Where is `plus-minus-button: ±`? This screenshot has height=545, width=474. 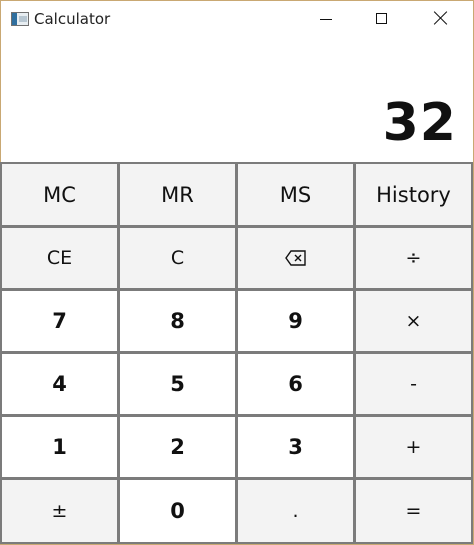
plus-minus-button: ± is located at coordinates (59, 511).